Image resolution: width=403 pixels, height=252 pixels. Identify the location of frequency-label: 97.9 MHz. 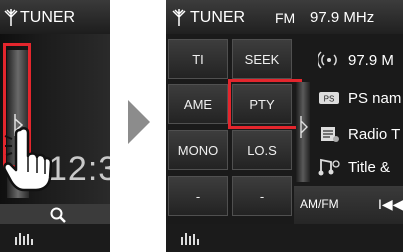
(342, 17).